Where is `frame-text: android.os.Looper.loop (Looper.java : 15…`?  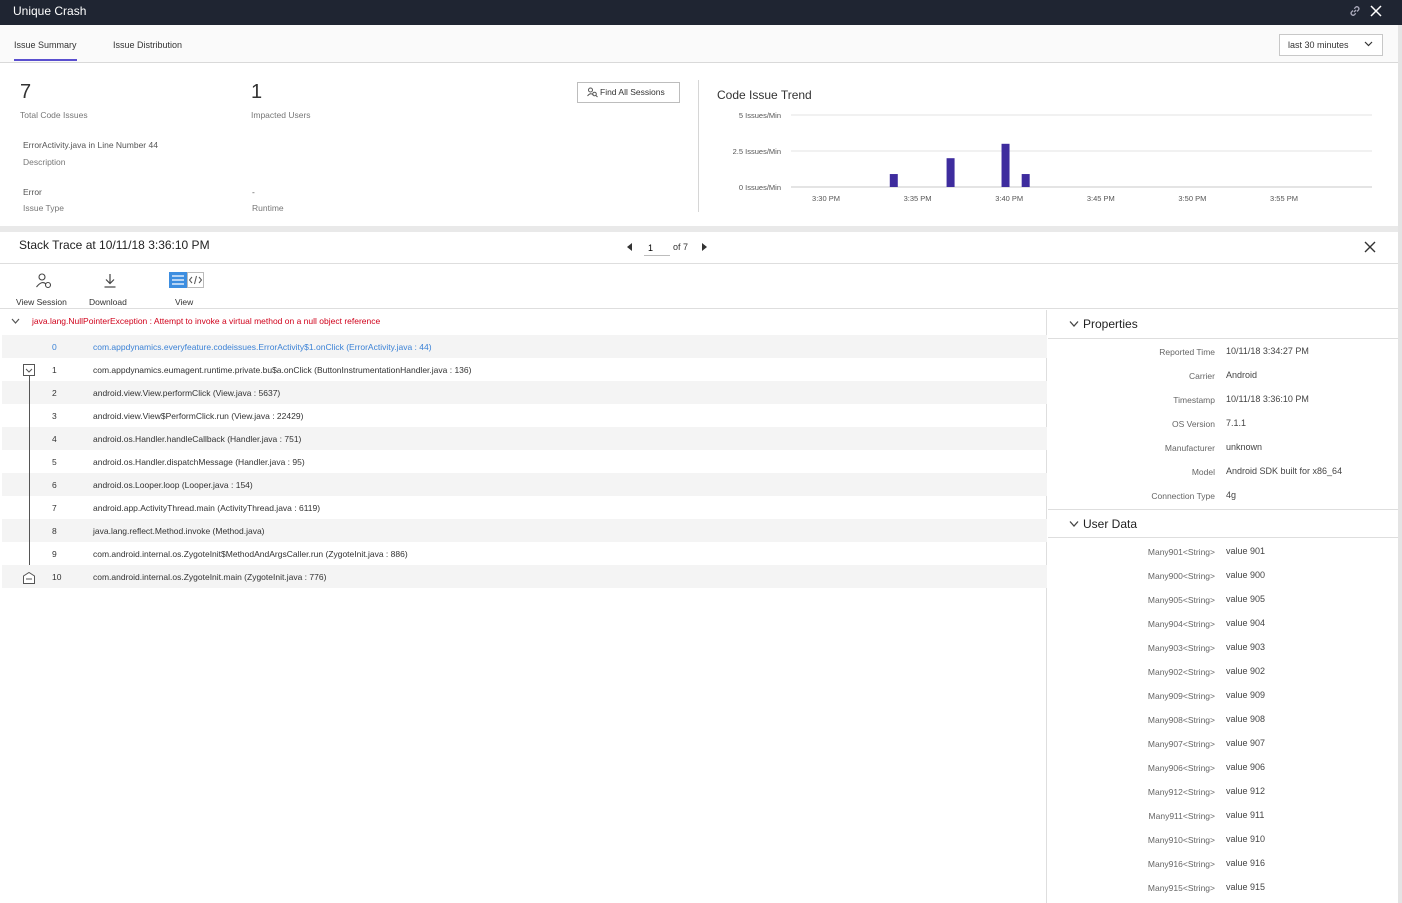 frame-text: android.os.Looper.loop (Looper.java : 15… is located at coordinates (173, 485).